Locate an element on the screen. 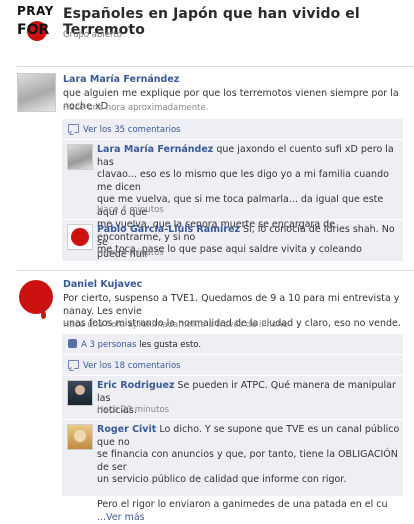 The image size is (414, 524). comment-author: Eric Rodriguez is located at coordinates (136, 385).